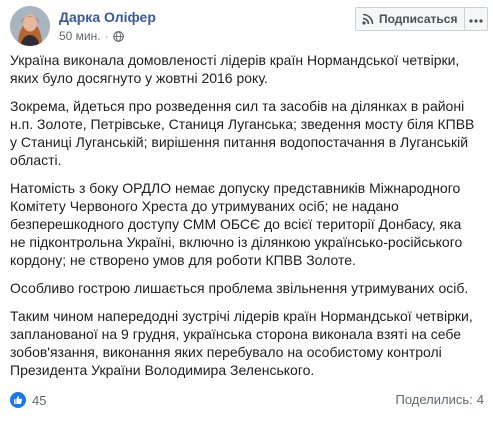  Describe the element at coordinates (28, 400) in the screenshot. I see `reactions-summary: 45` at that location.